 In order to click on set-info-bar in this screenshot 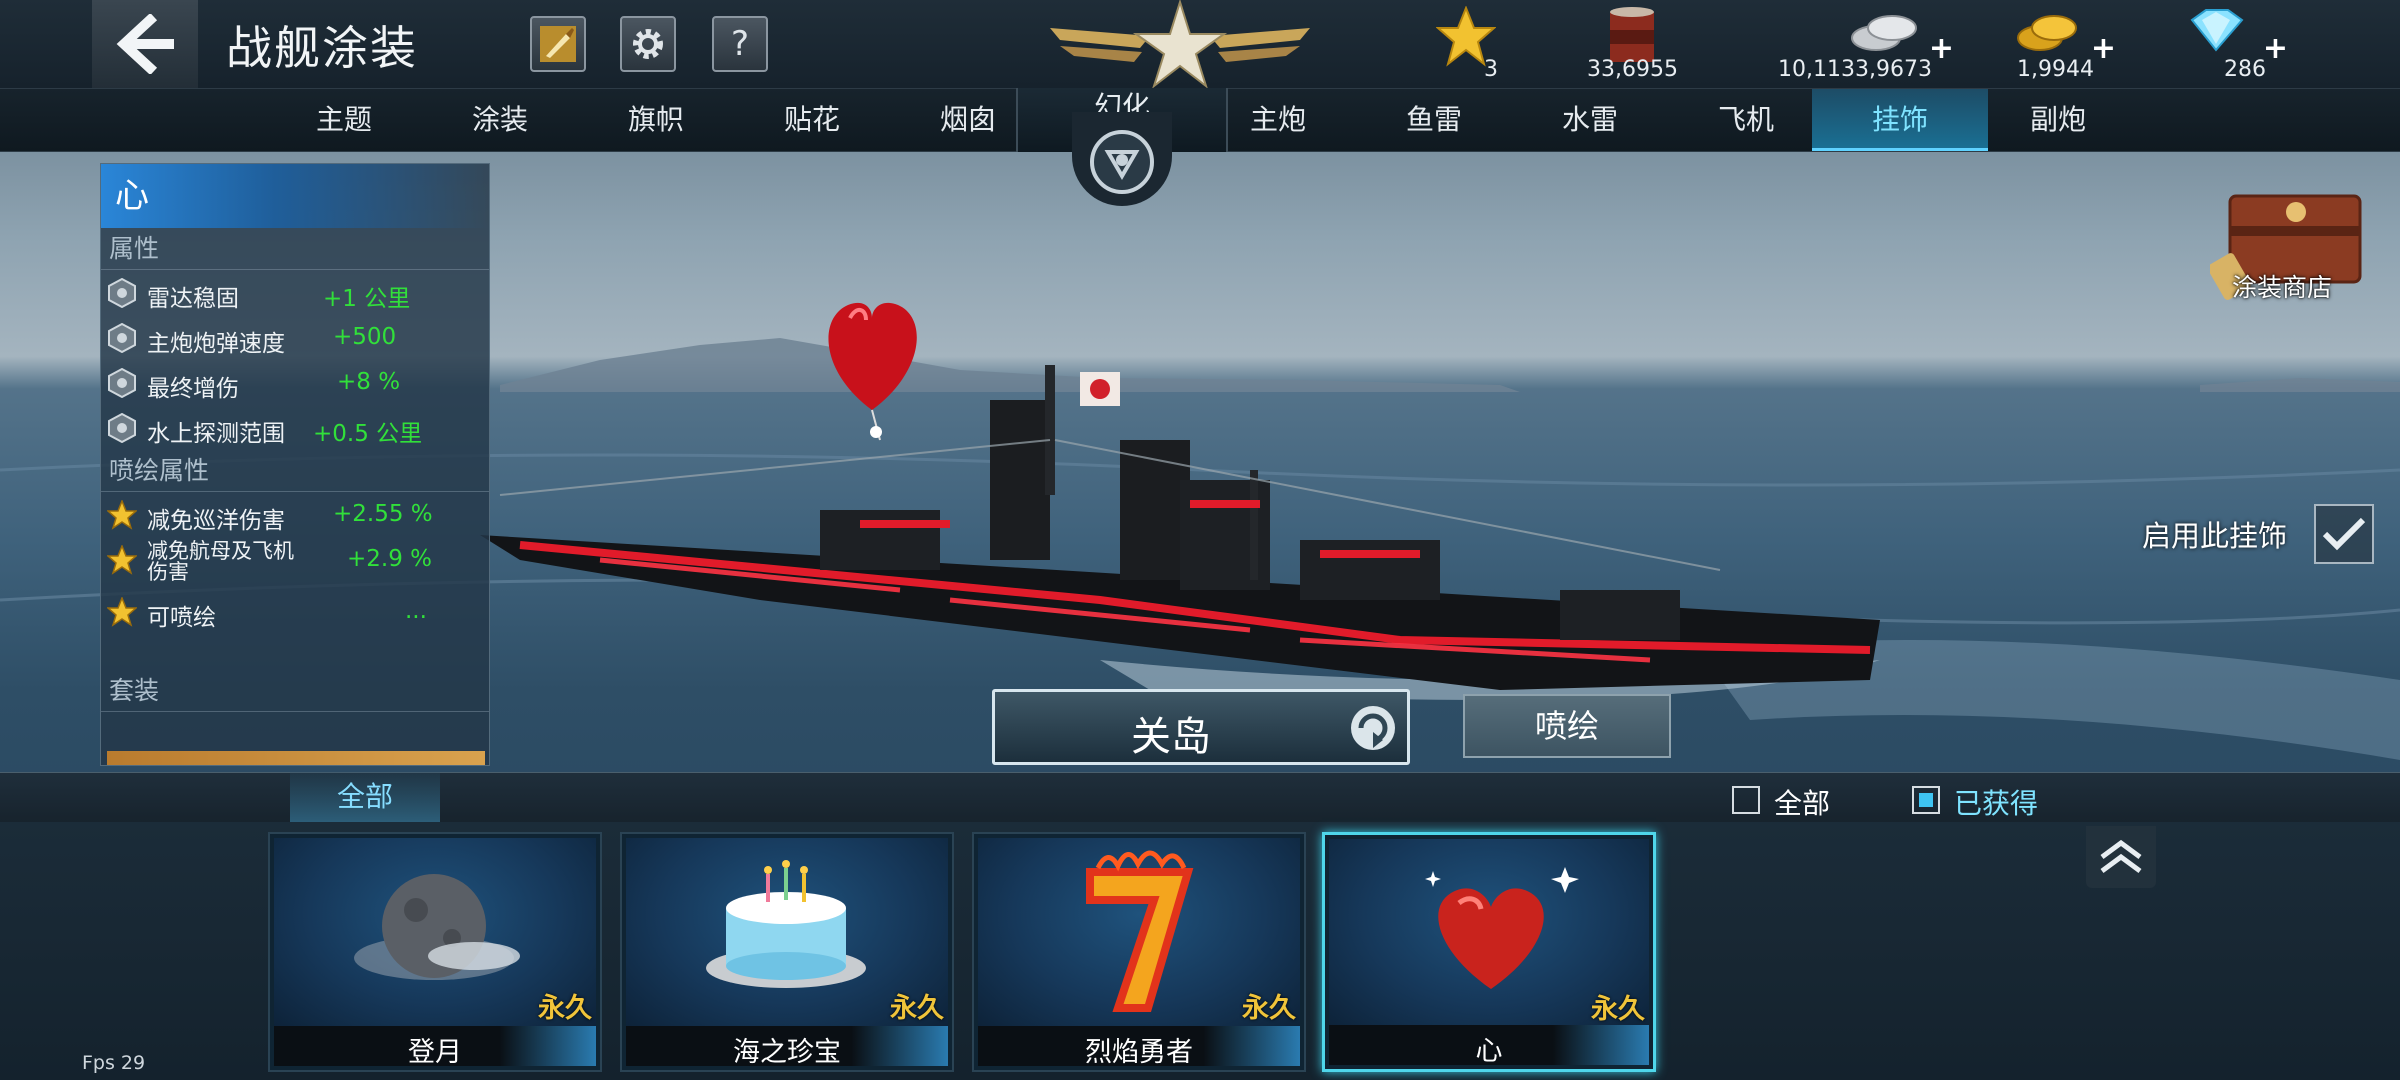, I will do `click(296, 758)`.